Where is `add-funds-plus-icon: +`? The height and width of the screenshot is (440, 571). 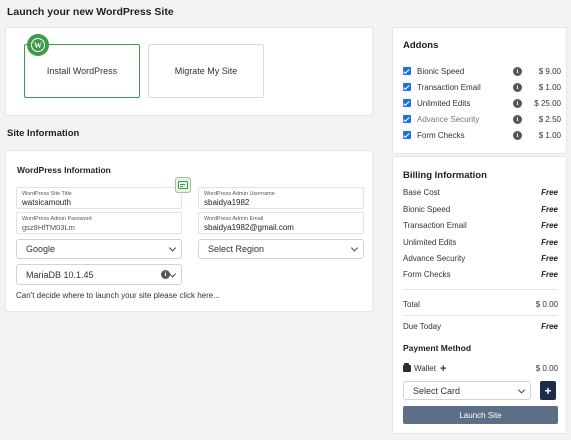
add-funds-plus-icon: + is located at coordinates (443, 368).